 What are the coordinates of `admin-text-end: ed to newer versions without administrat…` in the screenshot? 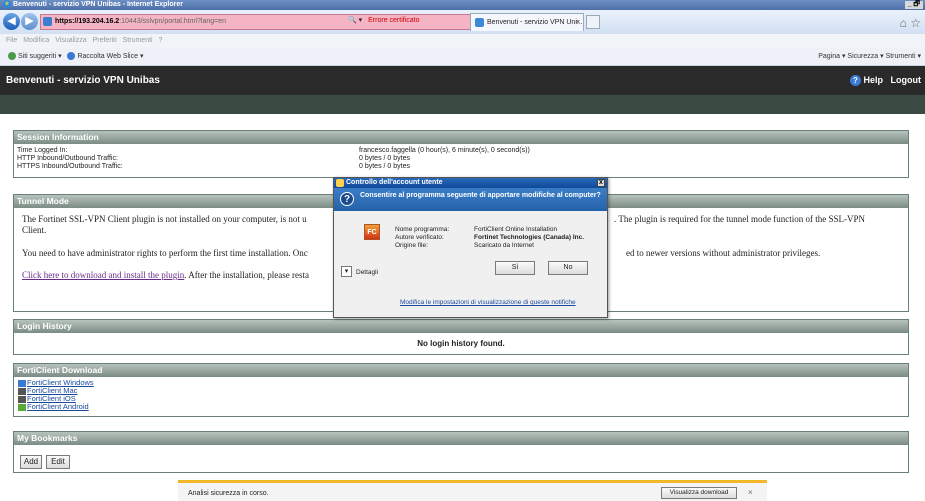 It's located at (723, 253).